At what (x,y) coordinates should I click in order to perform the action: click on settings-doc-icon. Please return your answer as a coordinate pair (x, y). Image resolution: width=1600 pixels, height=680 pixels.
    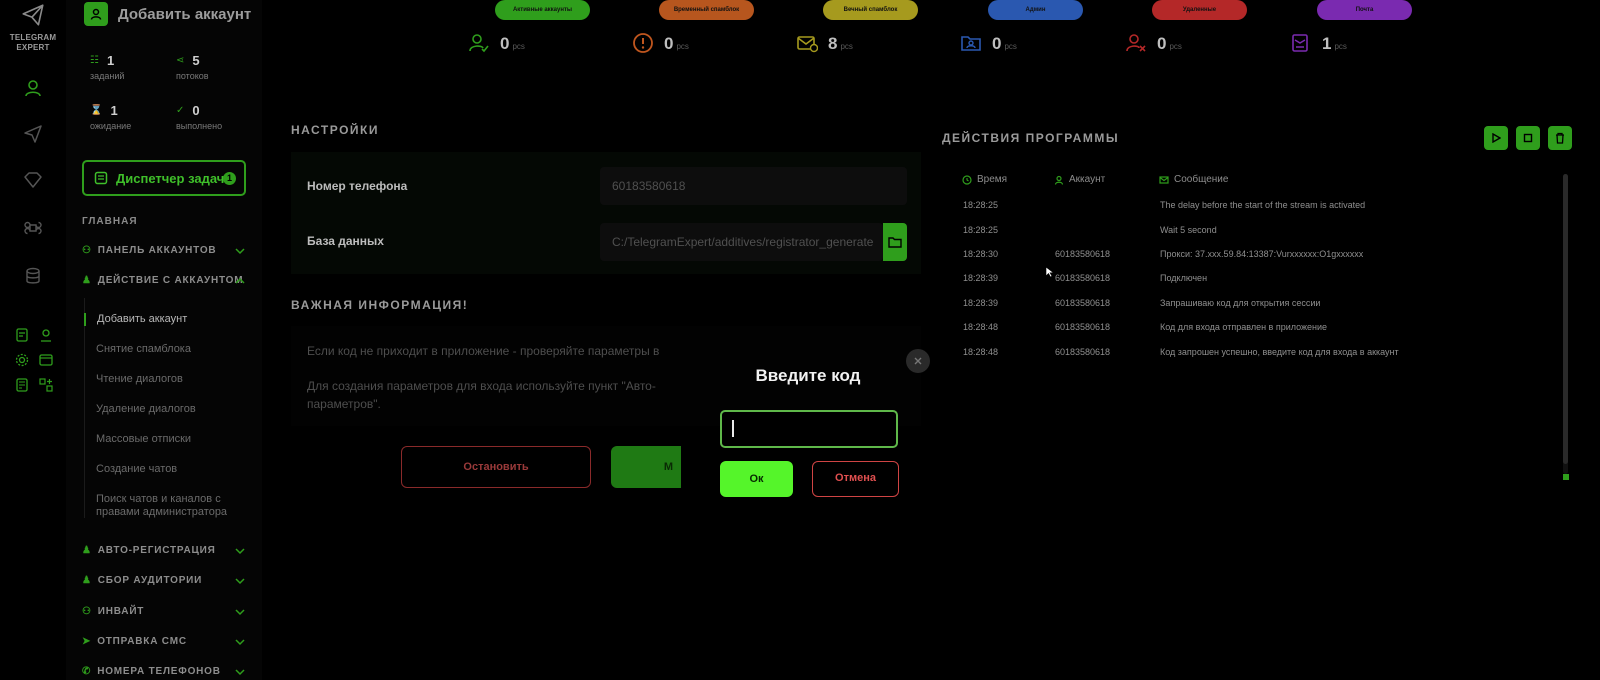
    Looking at the image, I should click on (22, 335).